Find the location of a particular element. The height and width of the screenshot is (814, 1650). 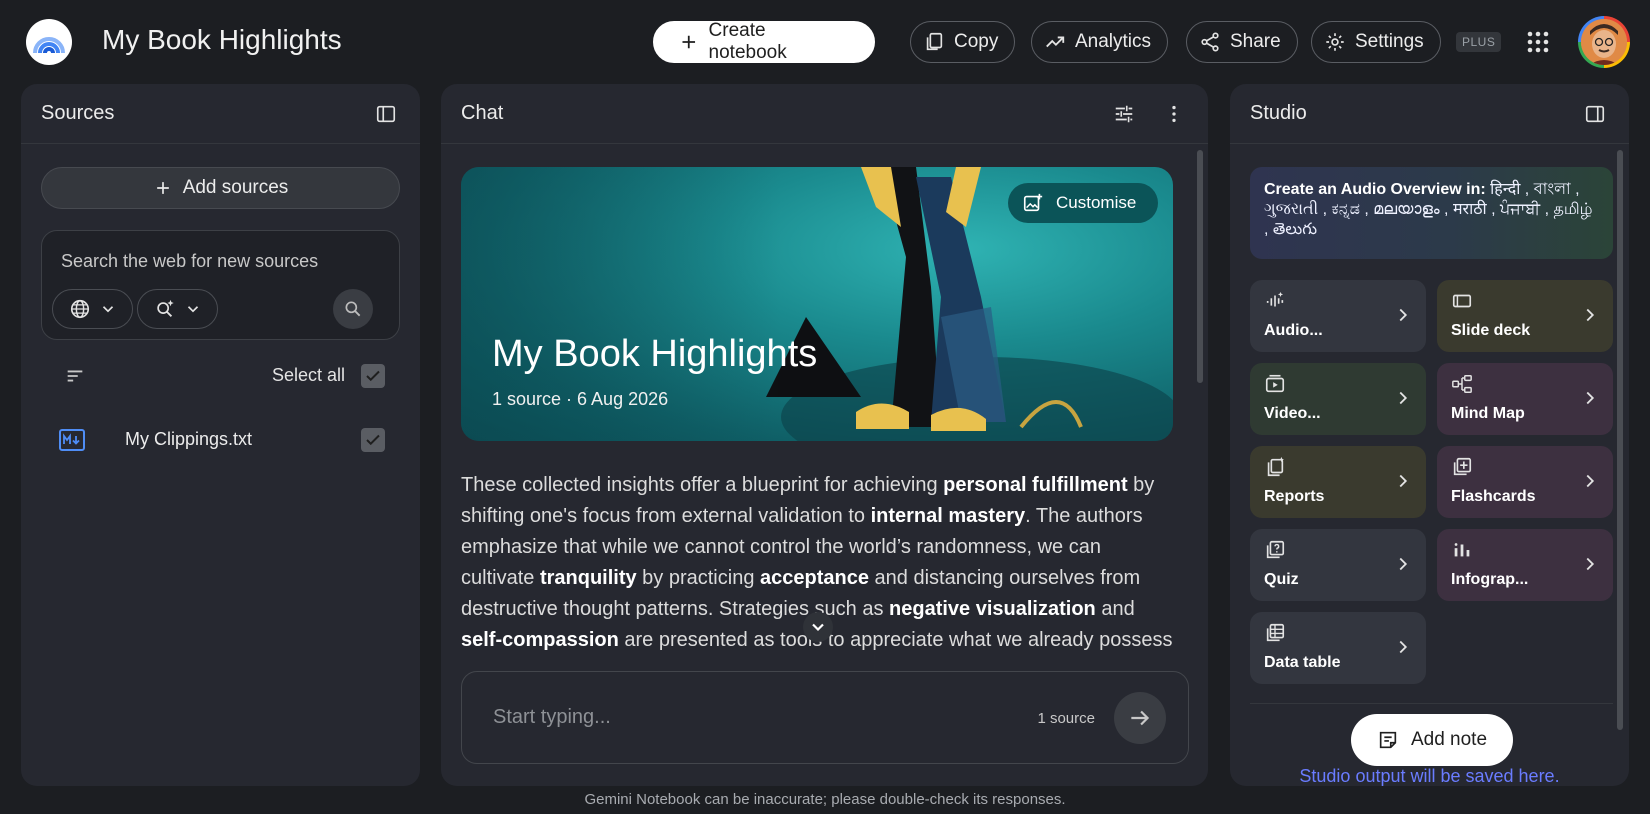

settings-button: Settings is located at coordinates (1376, 42).